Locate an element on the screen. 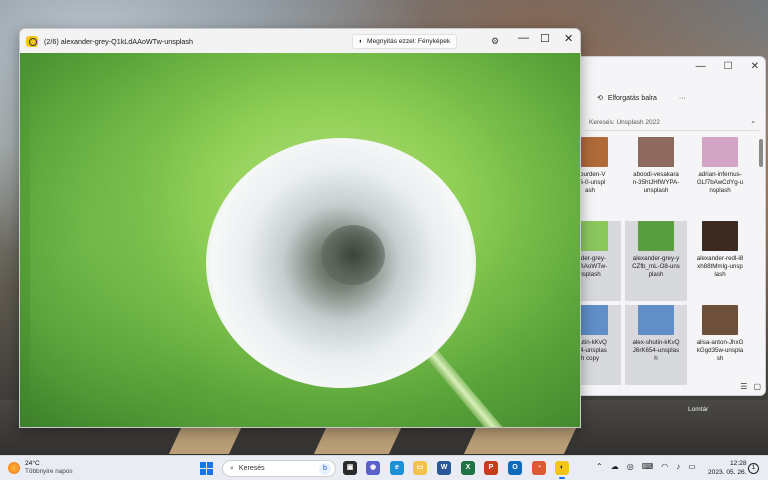 The image size is (768, 480). recycle-bin-label: Lomtár is located at coordinates (698, 409).